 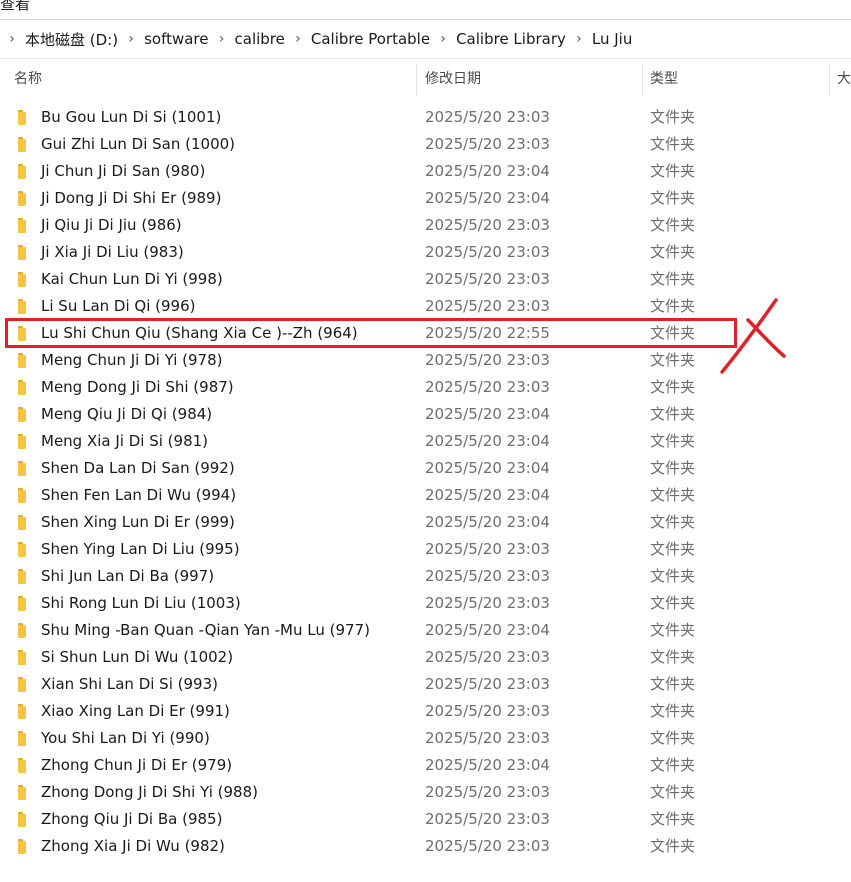 I want to click on file-name: Meng Chun Ji Di Yi (978), so click(x=131, y=360).